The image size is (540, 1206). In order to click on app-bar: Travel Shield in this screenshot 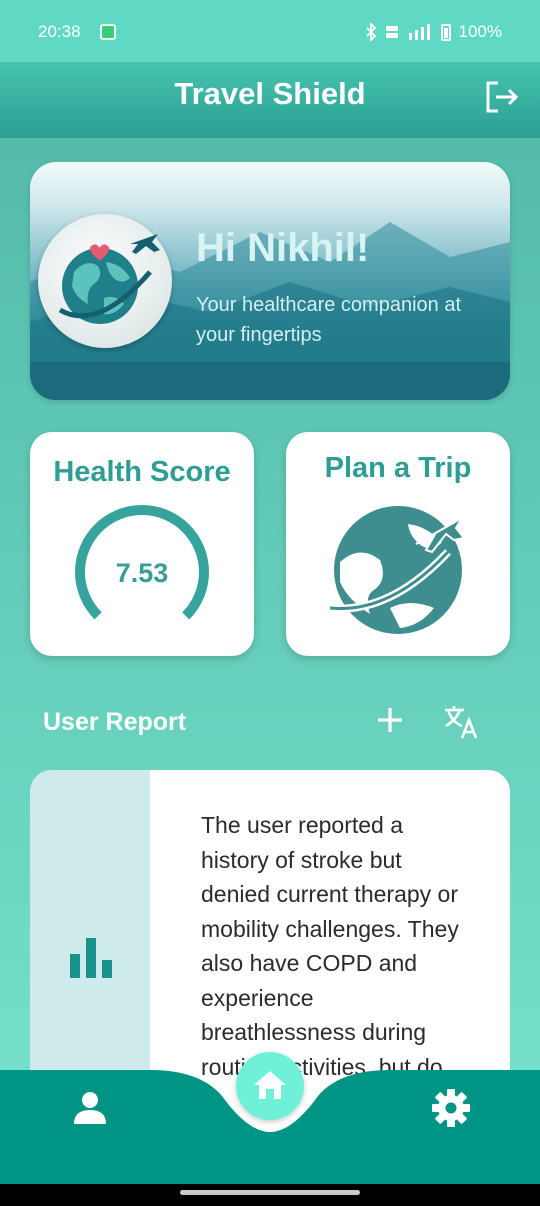, I will do `click(270, 100)`.